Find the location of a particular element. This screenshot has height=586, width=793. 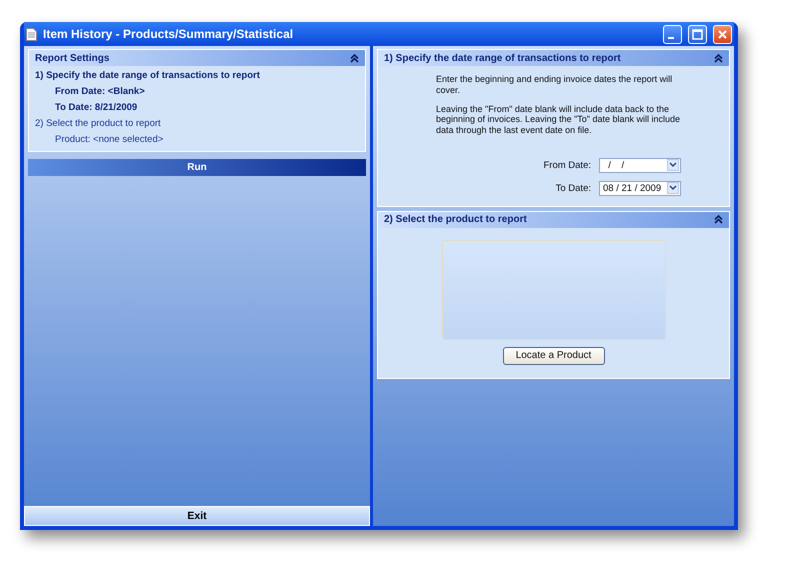

panel-title: 2) Select the product to report is located at coordinates (455, 220).